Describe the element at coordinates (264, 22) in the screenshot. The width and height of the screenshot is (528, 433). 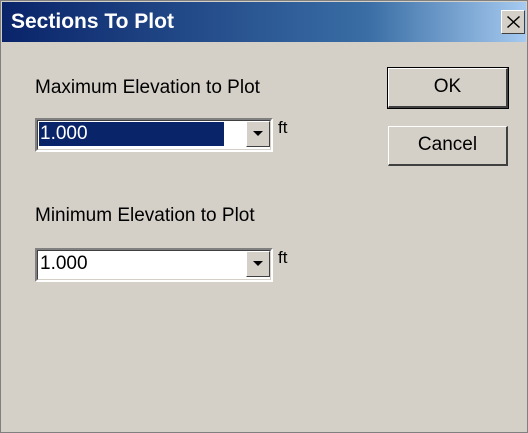
I see `title-bar: Sections To Plot` at that location.